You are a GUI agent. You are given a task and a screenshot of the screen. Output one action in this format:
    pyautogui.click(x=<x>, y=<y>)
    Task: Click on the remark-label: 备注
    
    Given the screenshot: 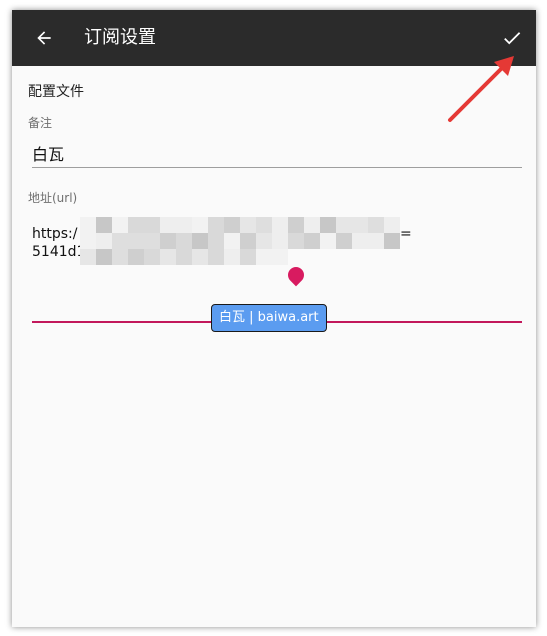 What is the action you would take?
    pyautogui.click(x=40, y=123)
    